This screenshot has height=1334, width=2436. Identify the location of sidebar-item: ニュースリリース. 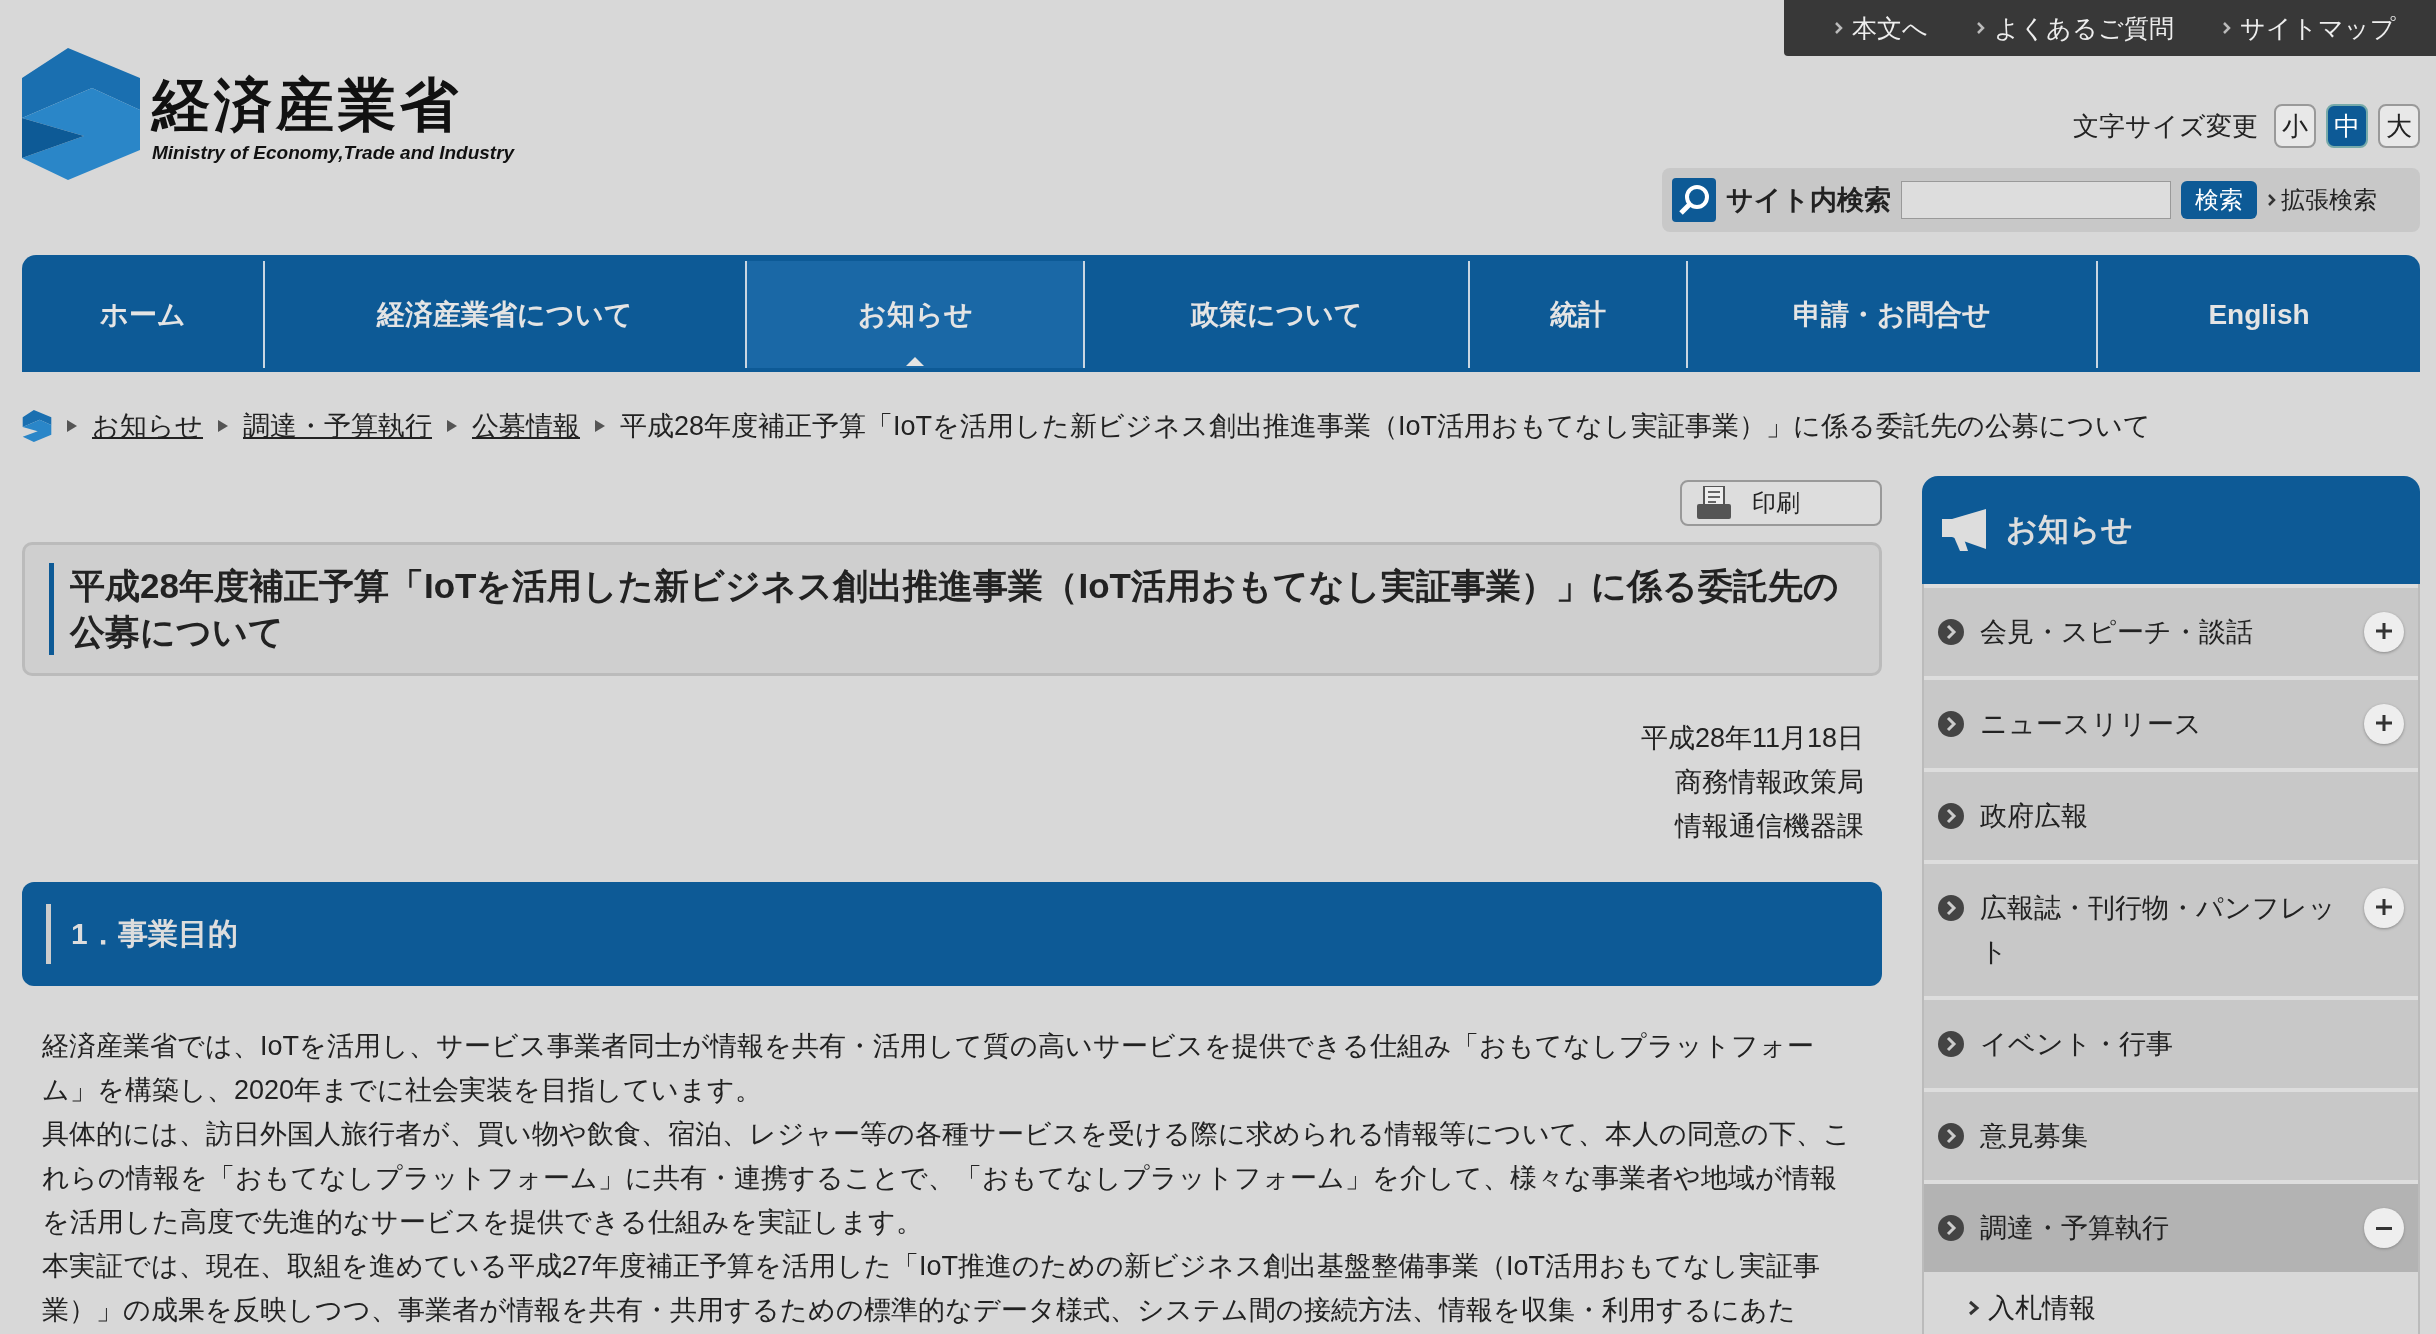
(2171, 722).